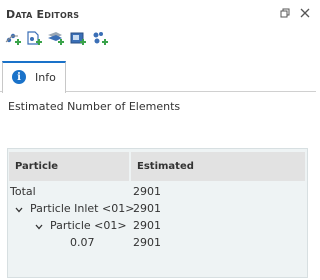  What do you see at coordinates (305, 13) in the screenshot?
I see `close-icon` at bounding box center [305, 13].